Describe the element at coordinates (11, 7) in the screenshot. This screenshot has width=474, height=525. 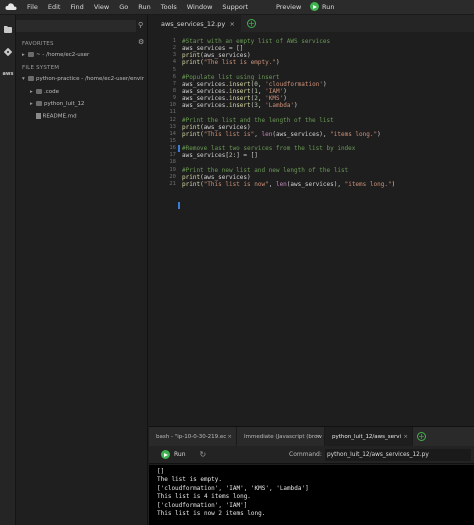
I see `cloud9-logo-icon` at that location.